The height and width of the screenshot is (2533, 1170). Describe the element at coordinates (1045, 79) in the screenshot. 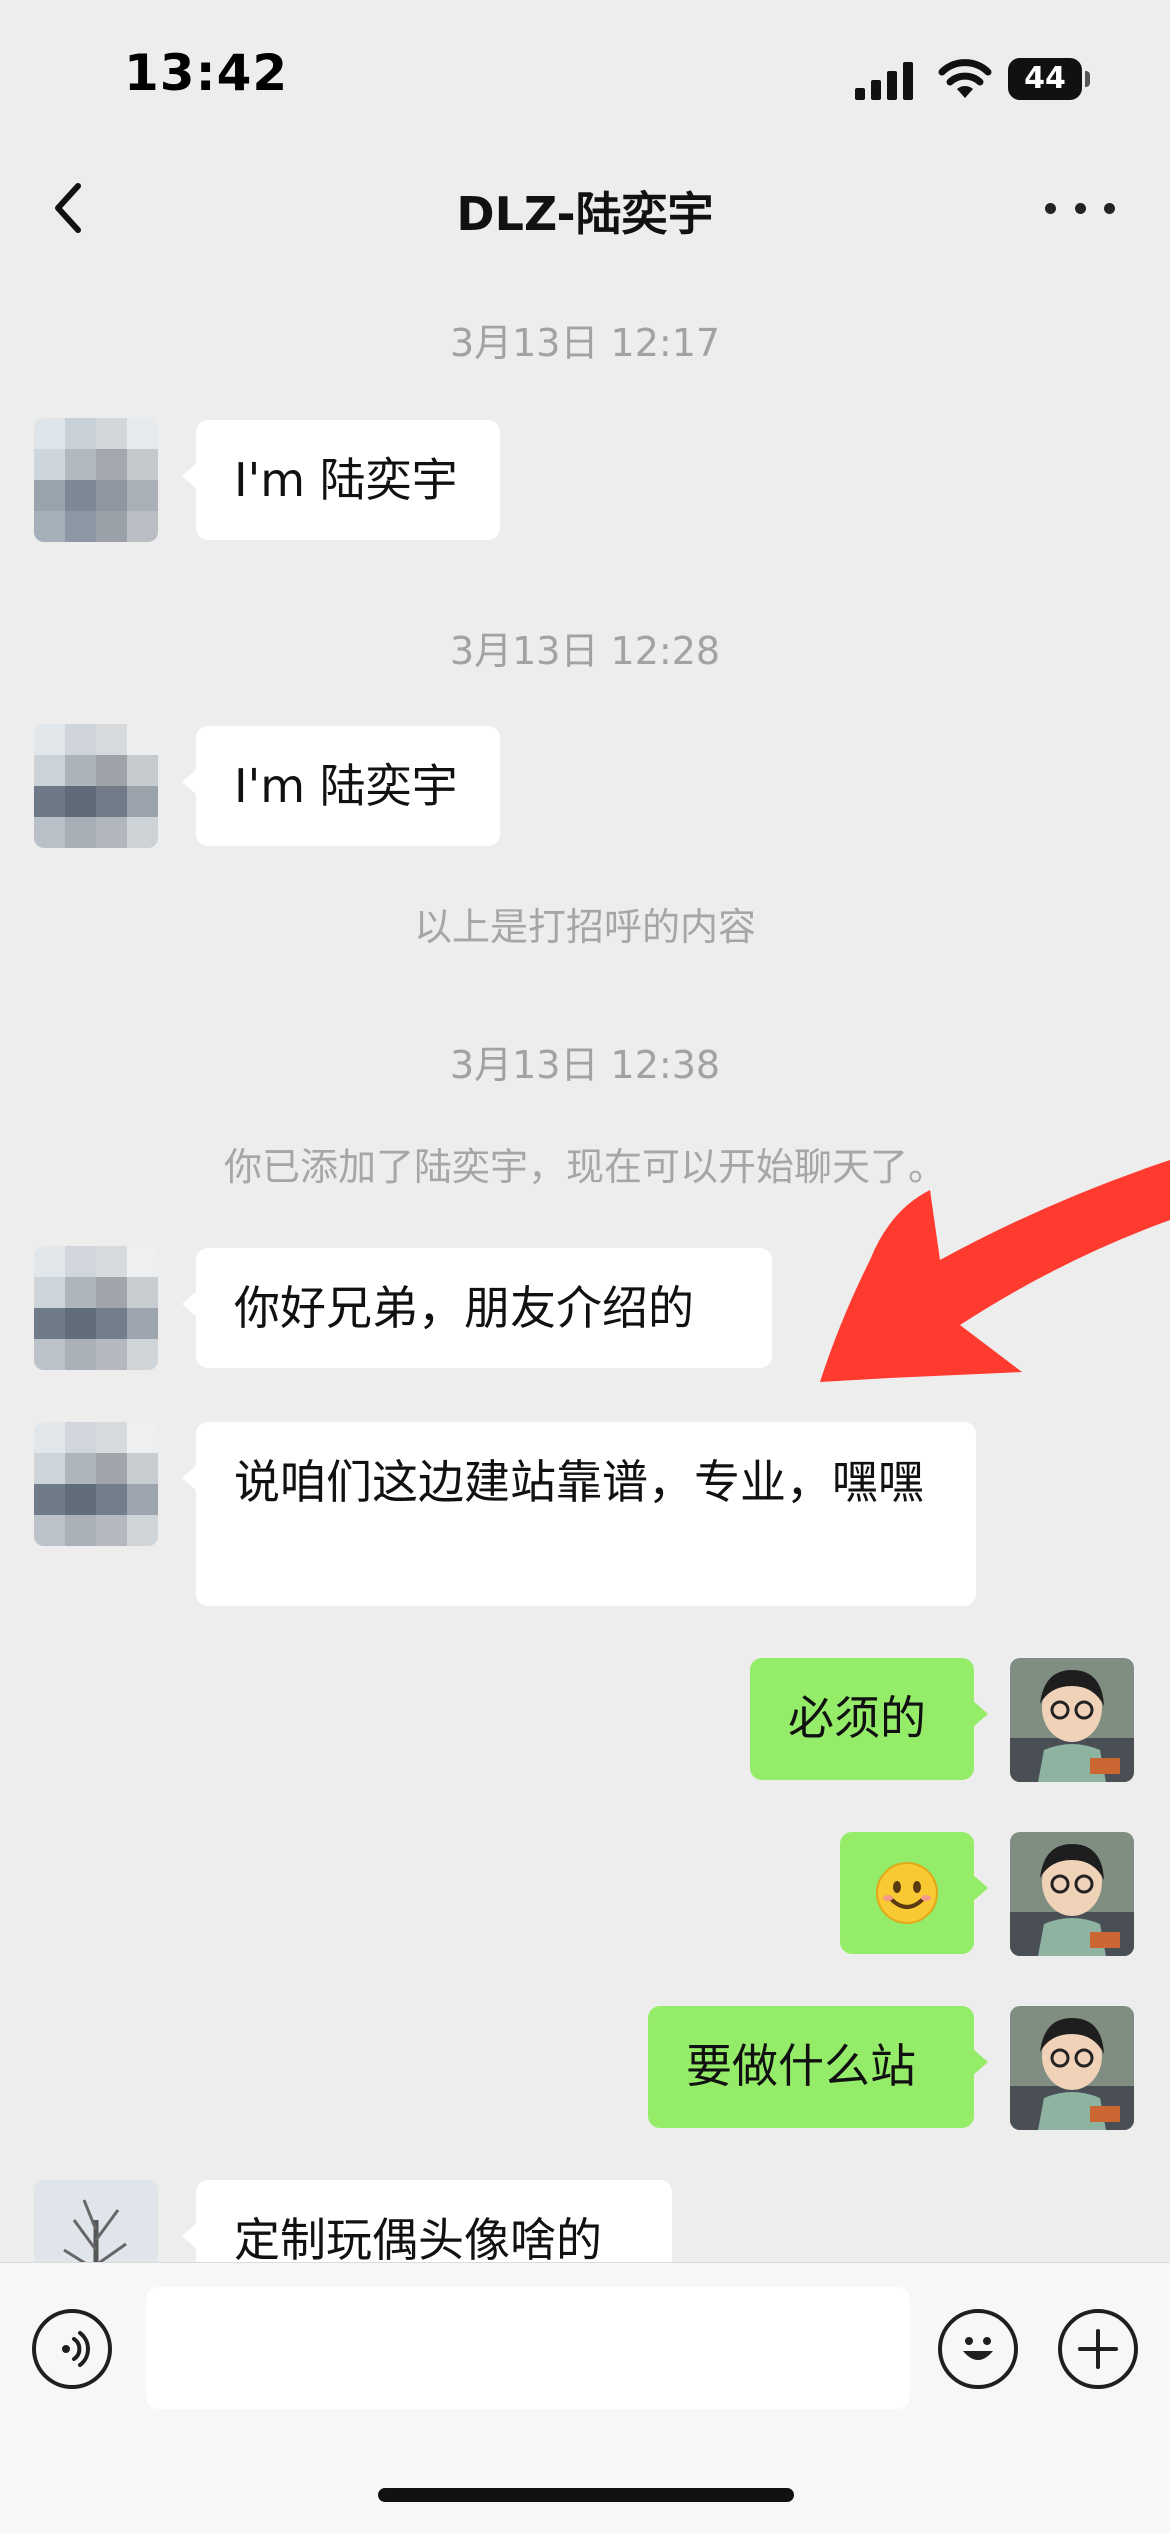

I see `battery-level: 44` at that location.